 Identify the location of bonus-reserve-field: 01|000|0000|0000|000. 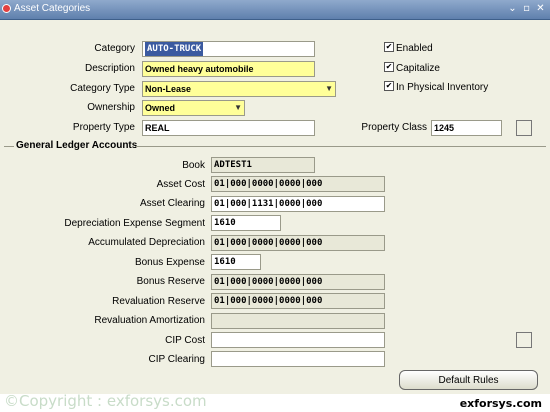
(298, 282).